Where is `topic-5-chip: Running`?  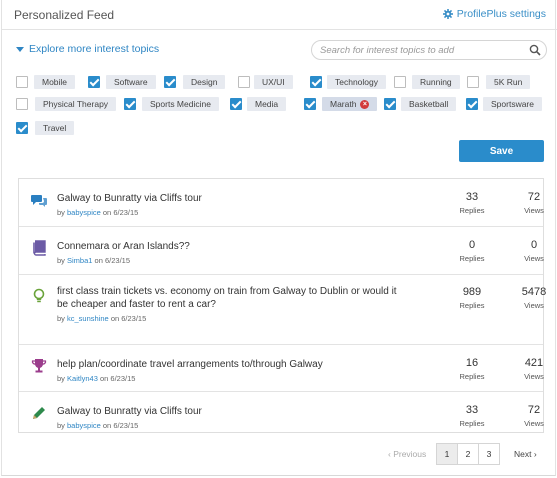 topic-5-chip: Running is located at coordinates (436, 82).